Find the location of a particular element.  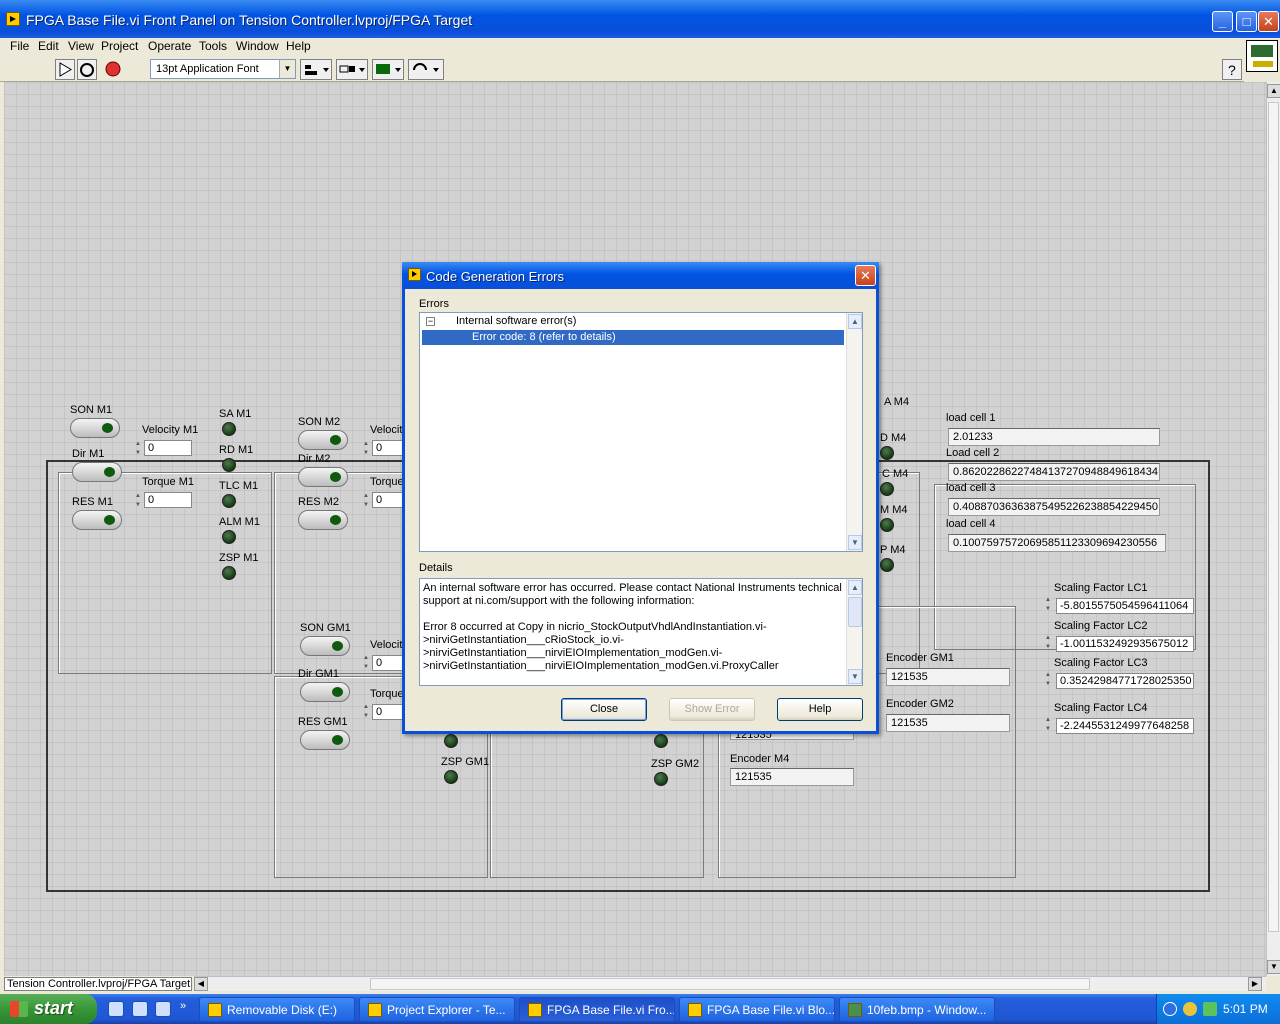

quicklaunch-expand-icon: » is located at coordinates (183, 1006).